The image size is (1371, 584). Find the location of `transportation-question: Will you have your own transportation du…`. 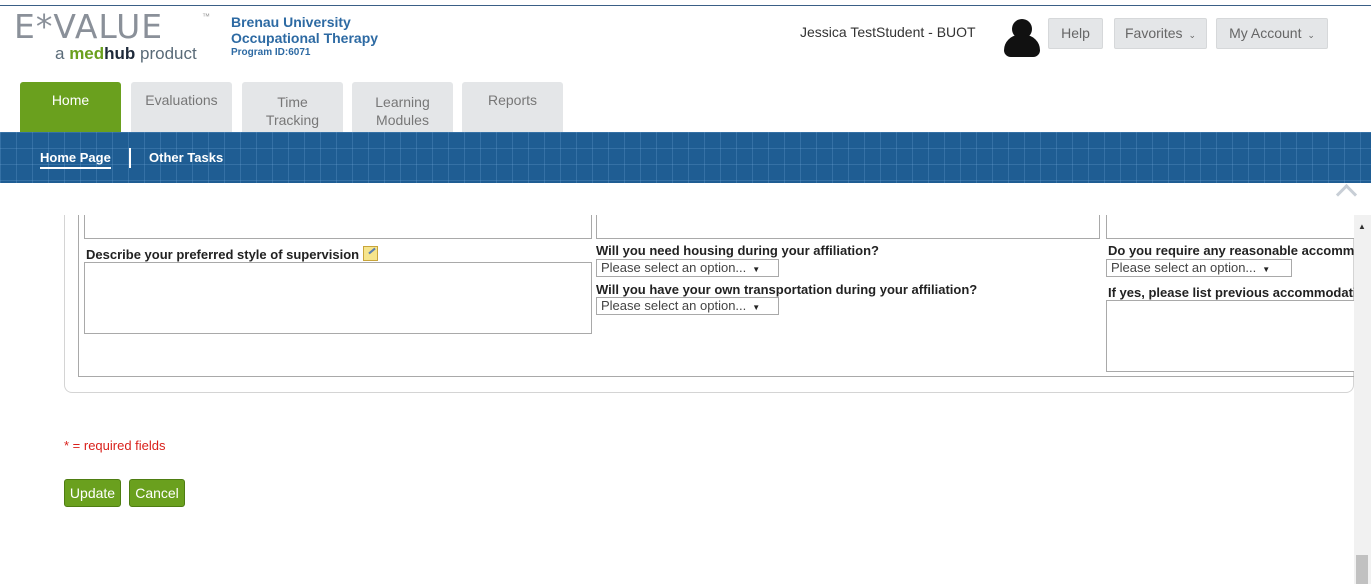

transportation-question: Will you have your own transportation du… is located at coordinates (787, 289).